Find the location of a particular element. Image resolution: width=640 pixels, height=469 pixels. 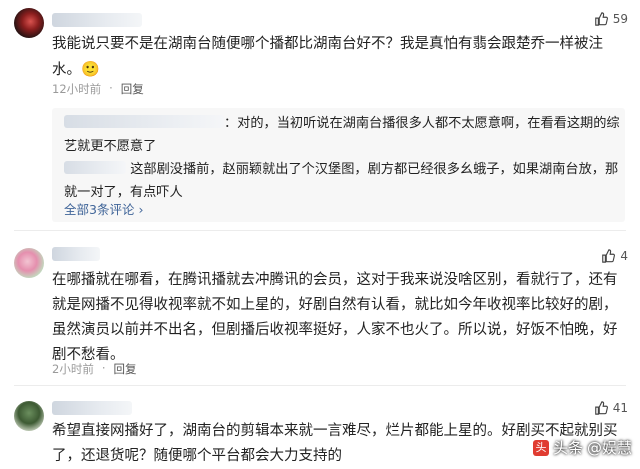

watermark-account: @娱慧 is located at coordinates (609, 448).